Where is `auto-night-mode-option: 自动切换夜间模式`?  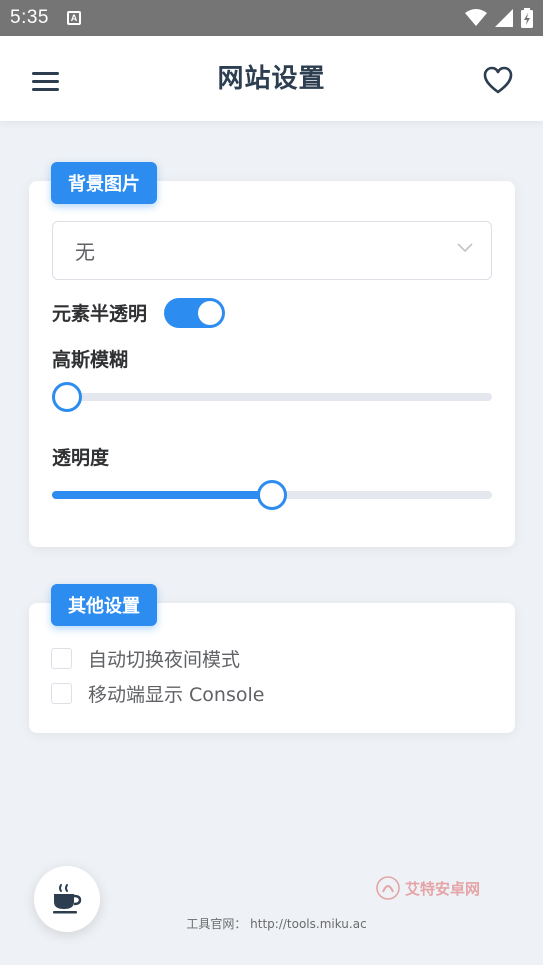 auto-night-mode-option: 自动切换夜间模式 is located at coordinates (145, 658).